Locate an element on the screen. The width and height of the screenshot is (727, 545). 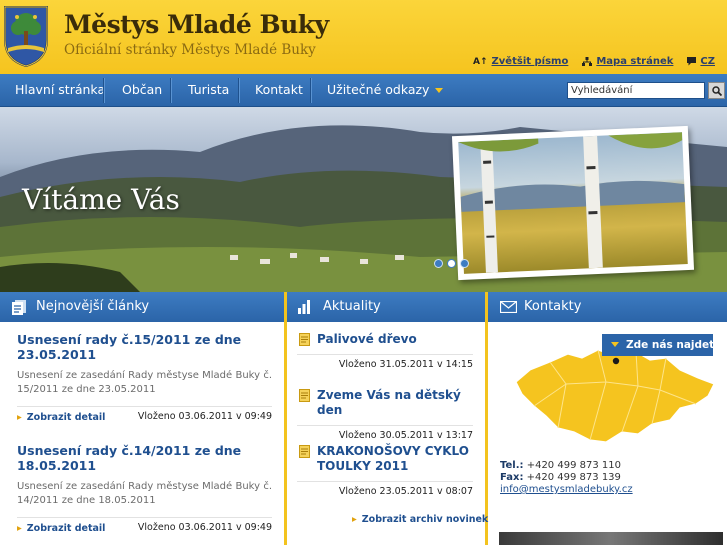
news-heading-label: Aktuality is located at coordinates (352, 306).